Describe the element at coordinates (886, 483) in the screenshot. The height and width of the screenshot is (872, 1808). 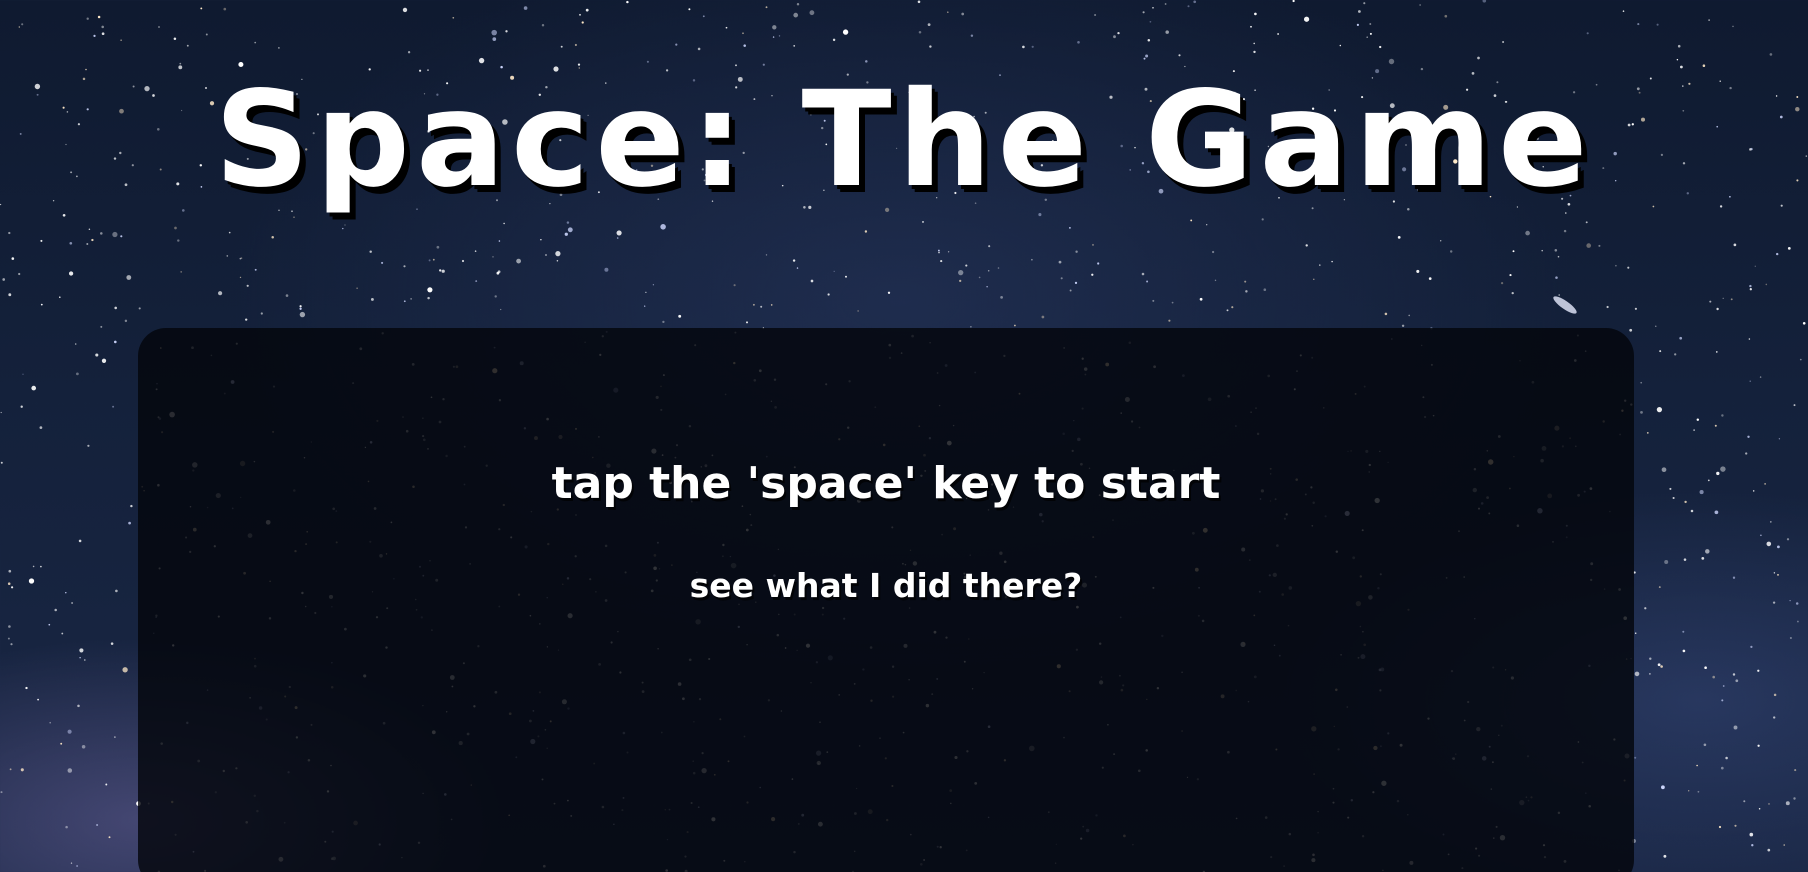
I see `start-prompt: tap the 'space' key to start` at that location.